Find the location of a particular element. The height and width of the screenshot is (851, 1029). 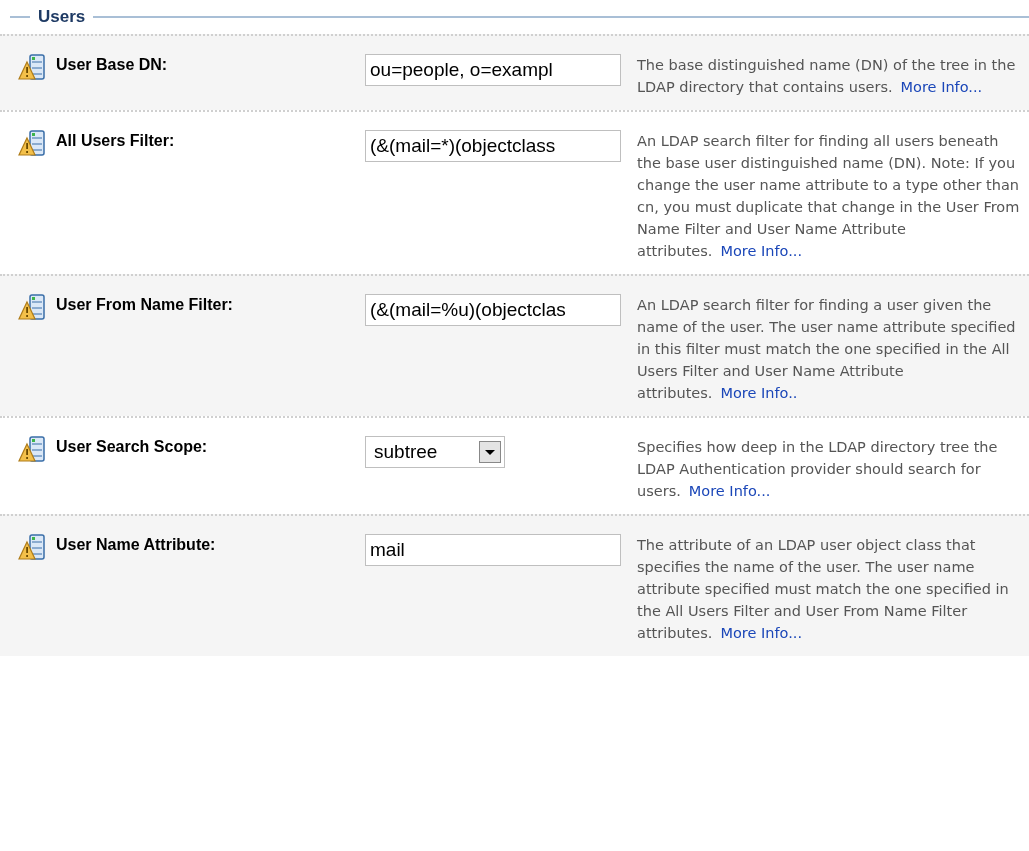

field-label: User Name Attribute: is located at coordinates (136, 544).